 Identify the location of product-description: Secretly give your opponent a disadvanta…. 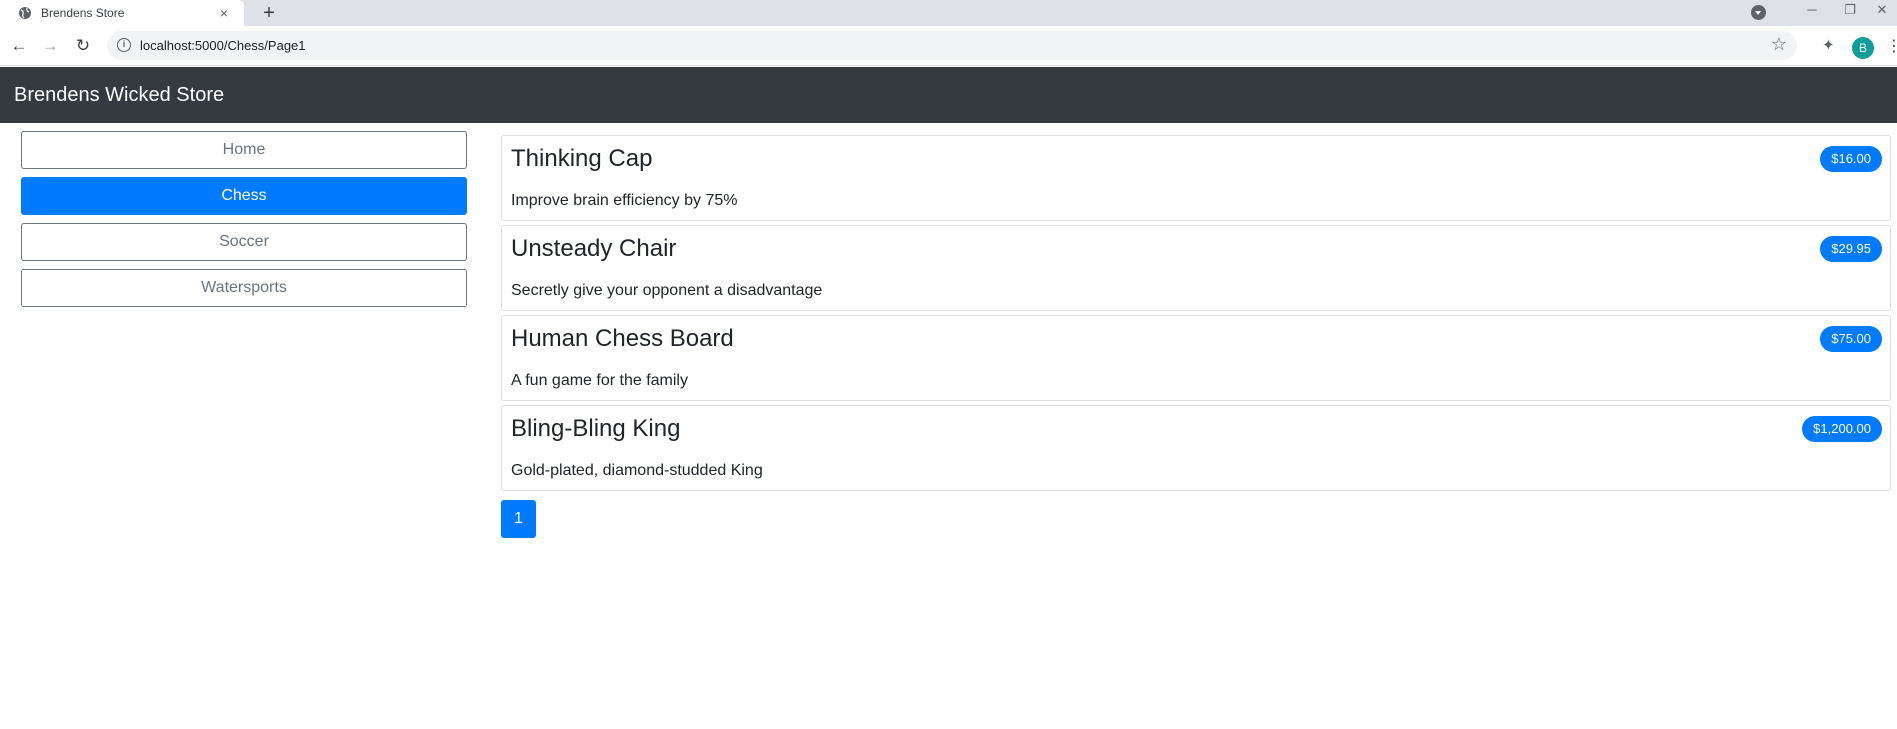
(667, 290).